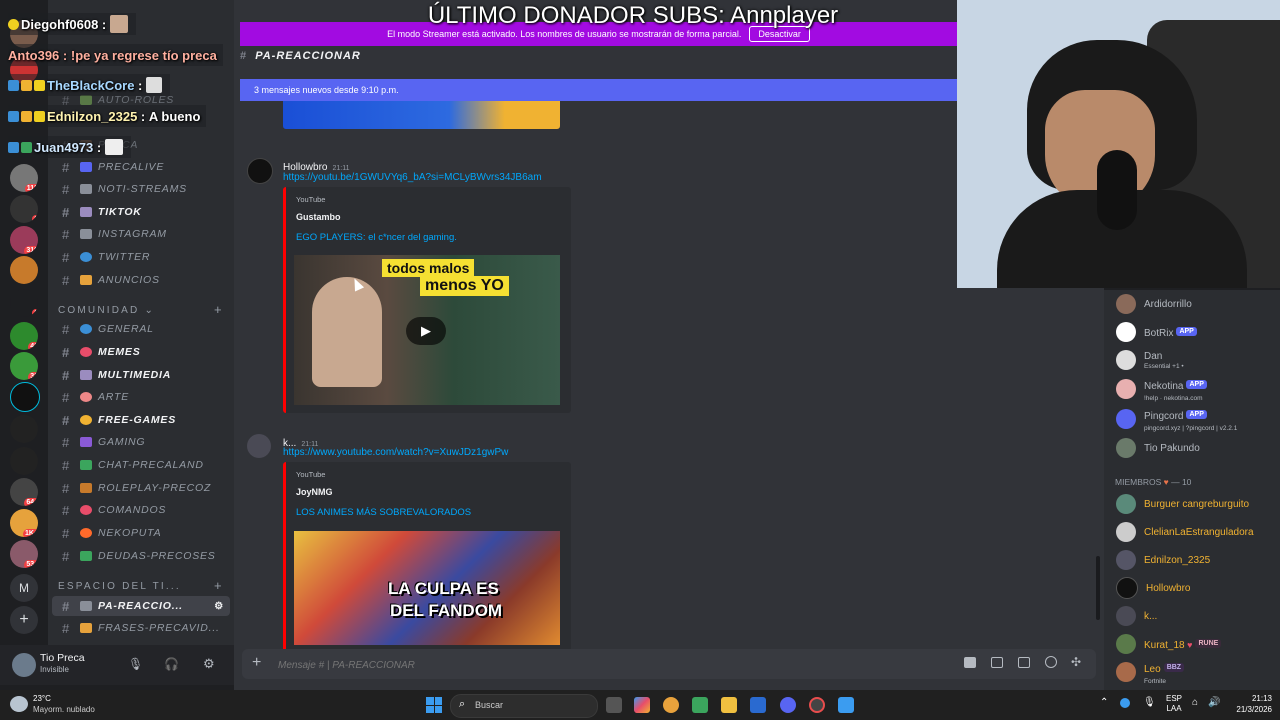 The height and width of the screenshot is (720, 1280). I want to click on microphone-icon: 🎙, so click(135, 664).